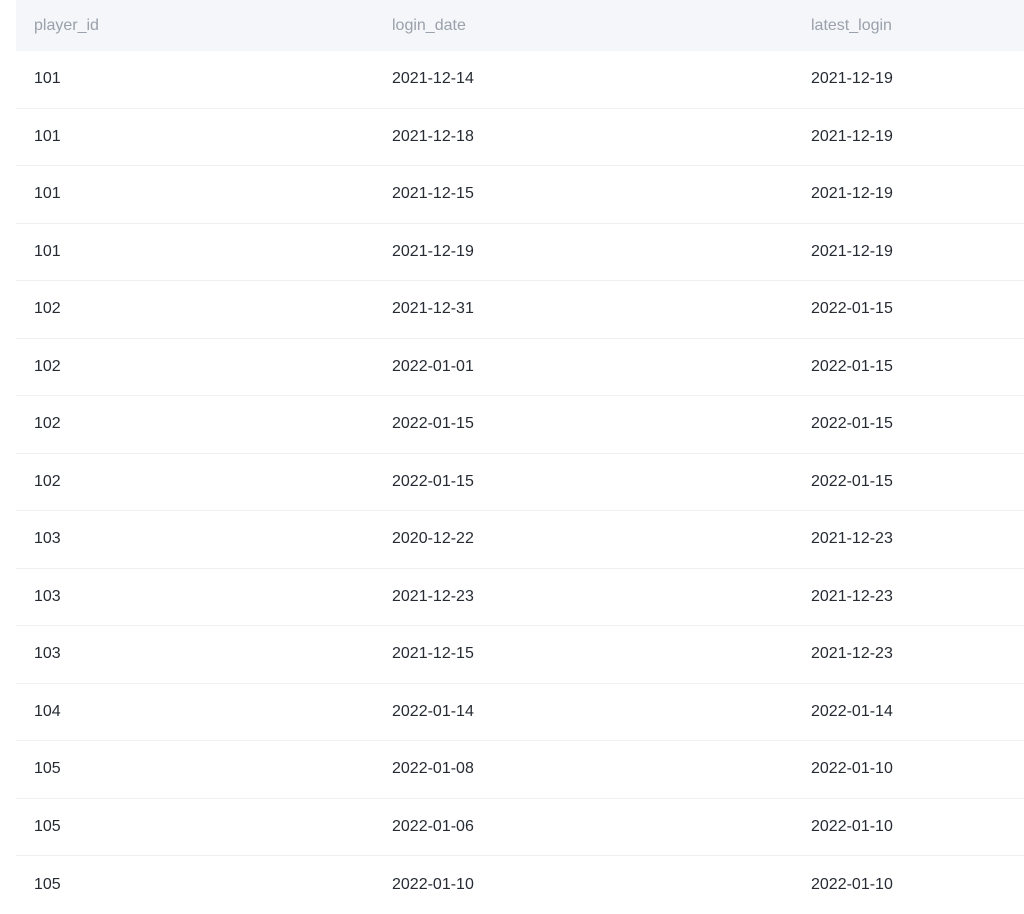  Describe the element at coordinates (433, 251) in the screenshot. I see `cell-login-date: 2021-12-19` at that location.